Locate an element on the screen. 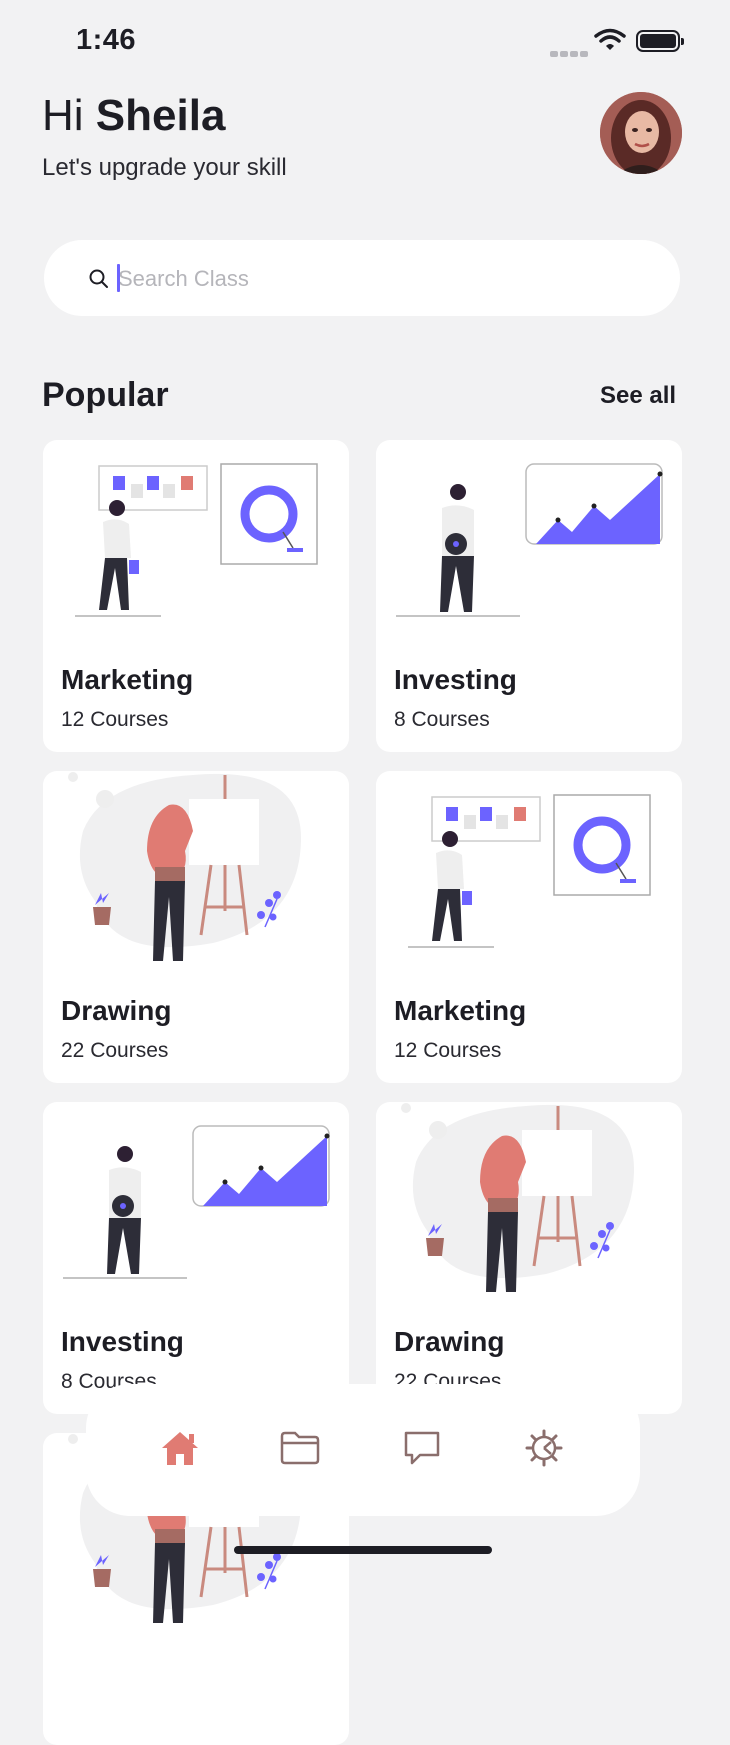  search-input is located at coordinates (378, 279).